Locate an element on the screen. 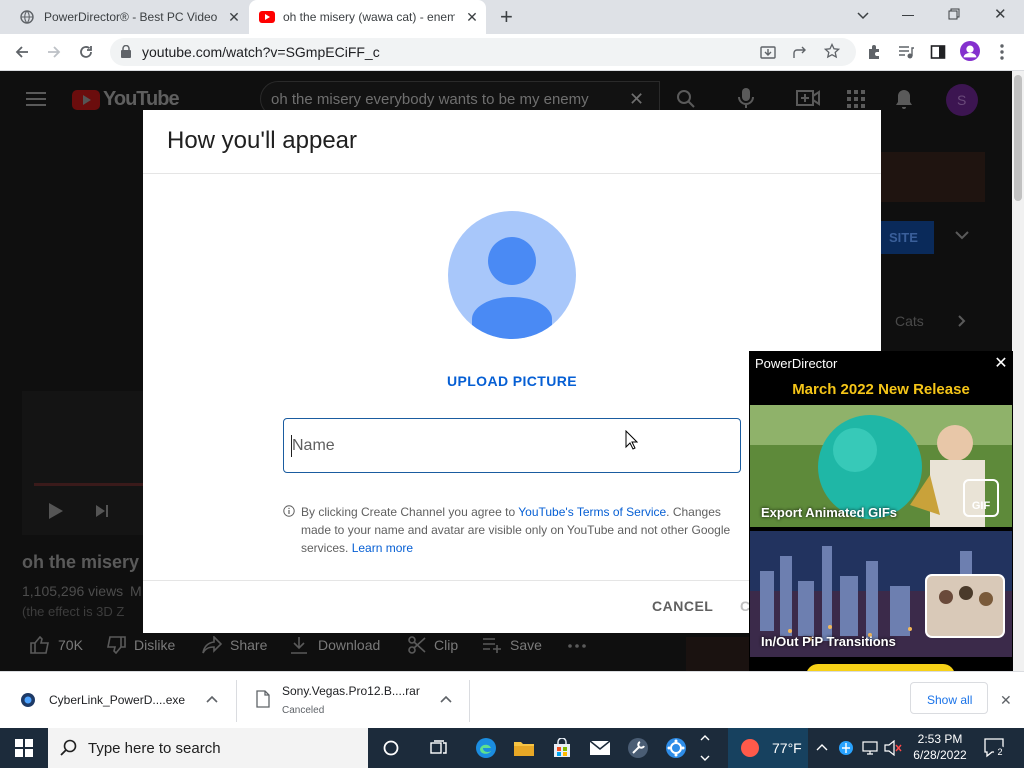 This screenshot has width=1024, height=768. chevron-right-icon is located at coordinates (962, 321).